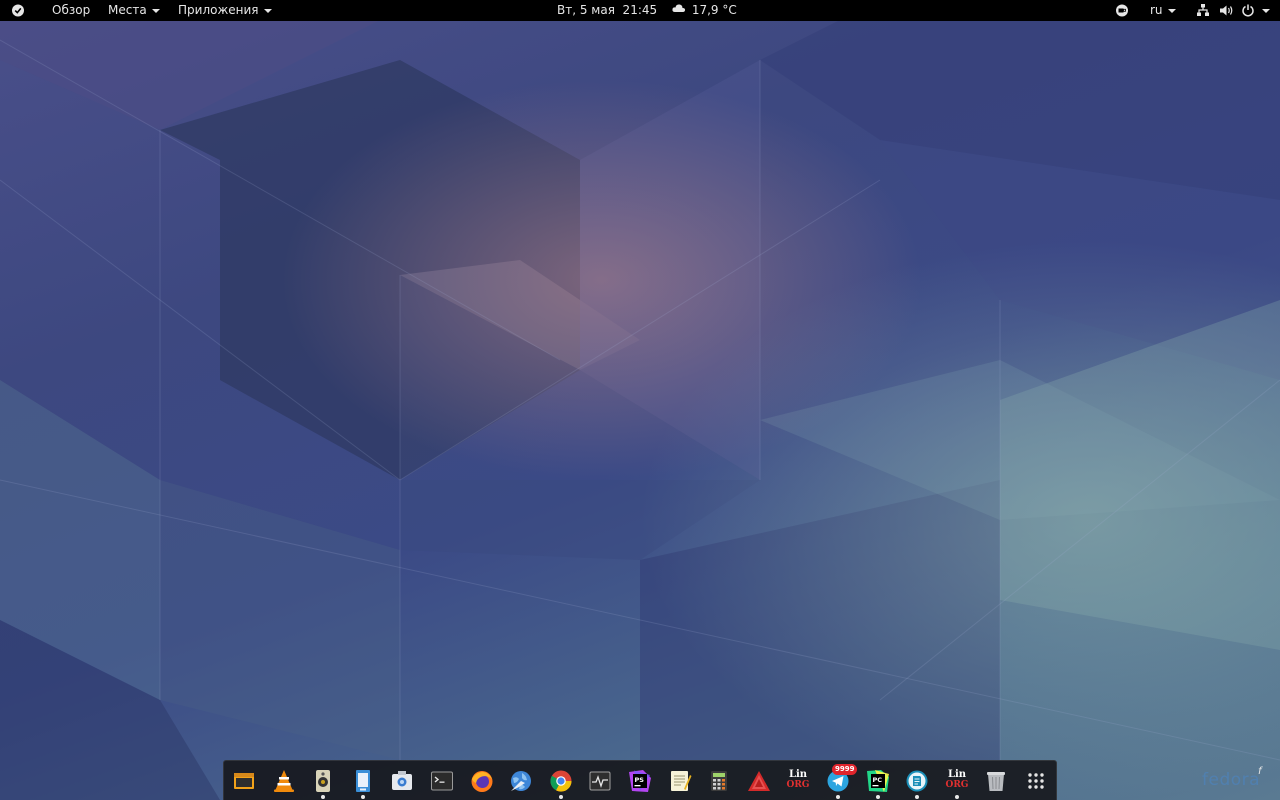 Image resolution: width=1280 pixels, height=800 pixels. I want to click on system-monitor-icon, so click(600, 781).